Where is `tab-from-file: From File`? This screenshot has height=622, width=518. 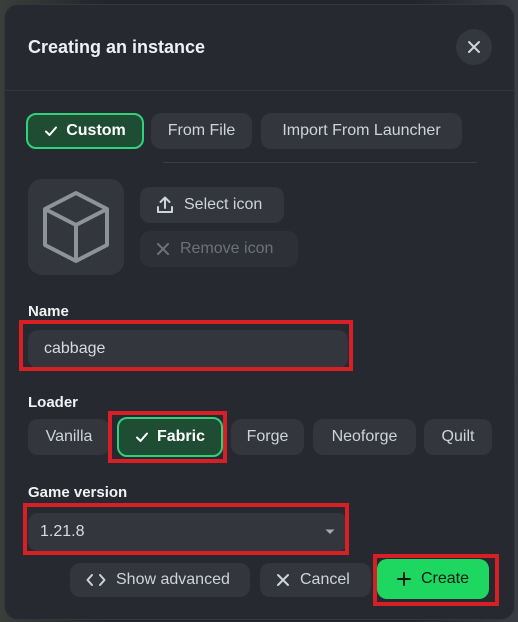 tab-from-file: From File is located at coordinates (201, 131).